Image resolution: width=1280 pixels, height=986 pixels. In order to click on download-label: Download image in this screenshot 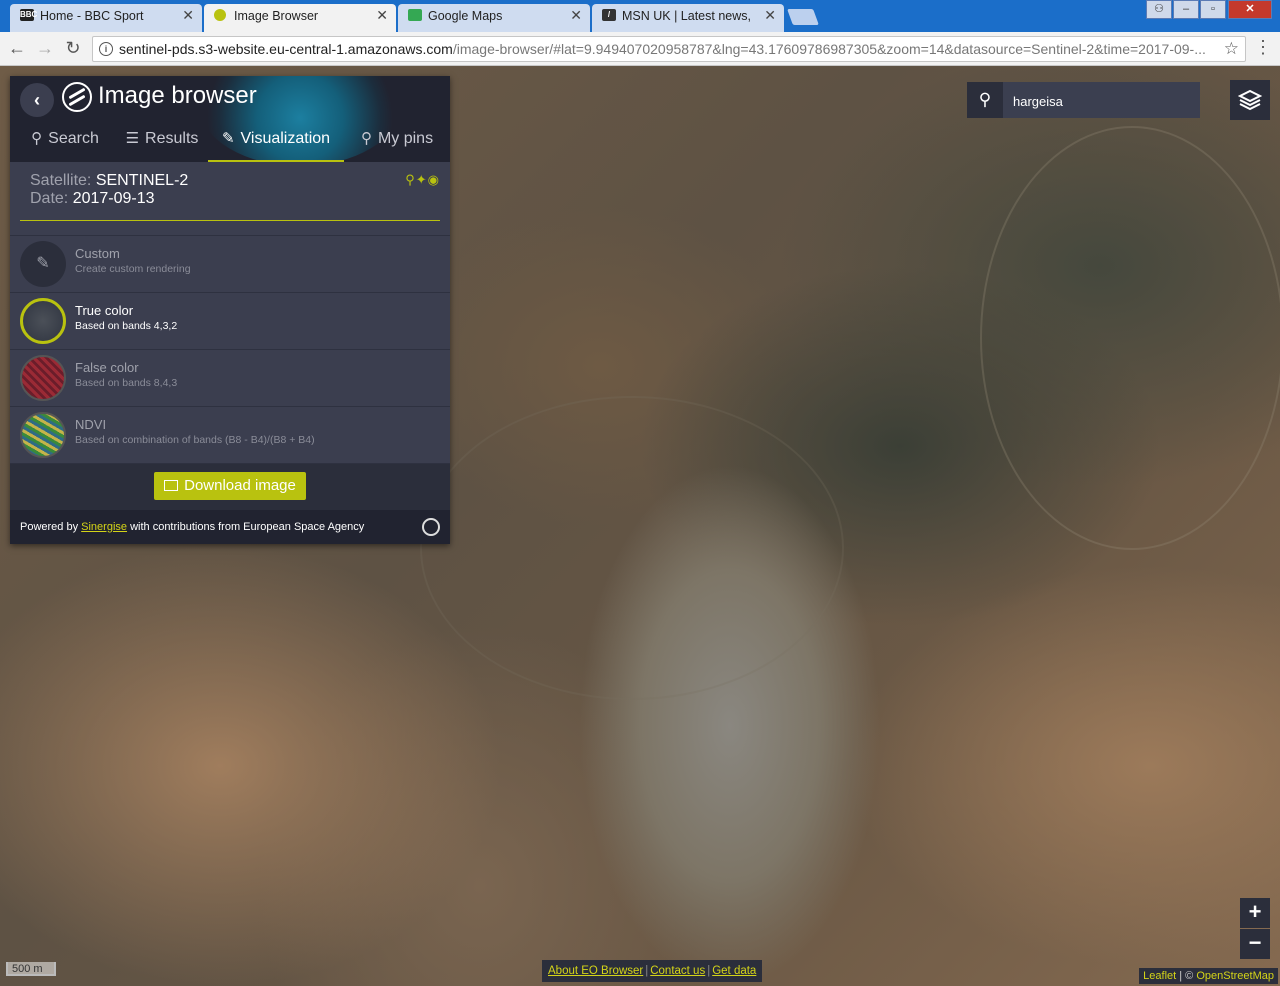, I will do `click(240, 485)`.